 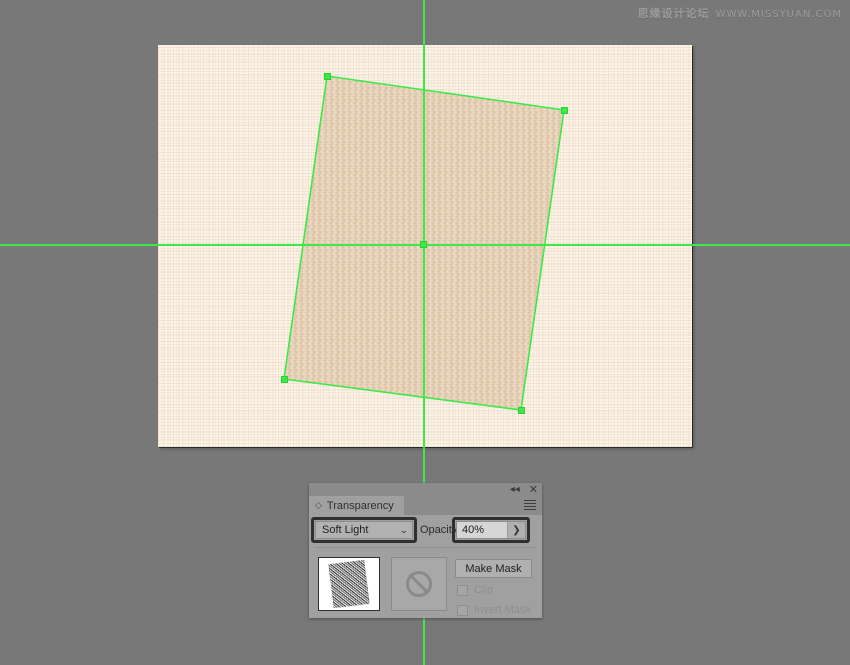 I want to click on anchor-bottom-left, so click(x=284, y=379).